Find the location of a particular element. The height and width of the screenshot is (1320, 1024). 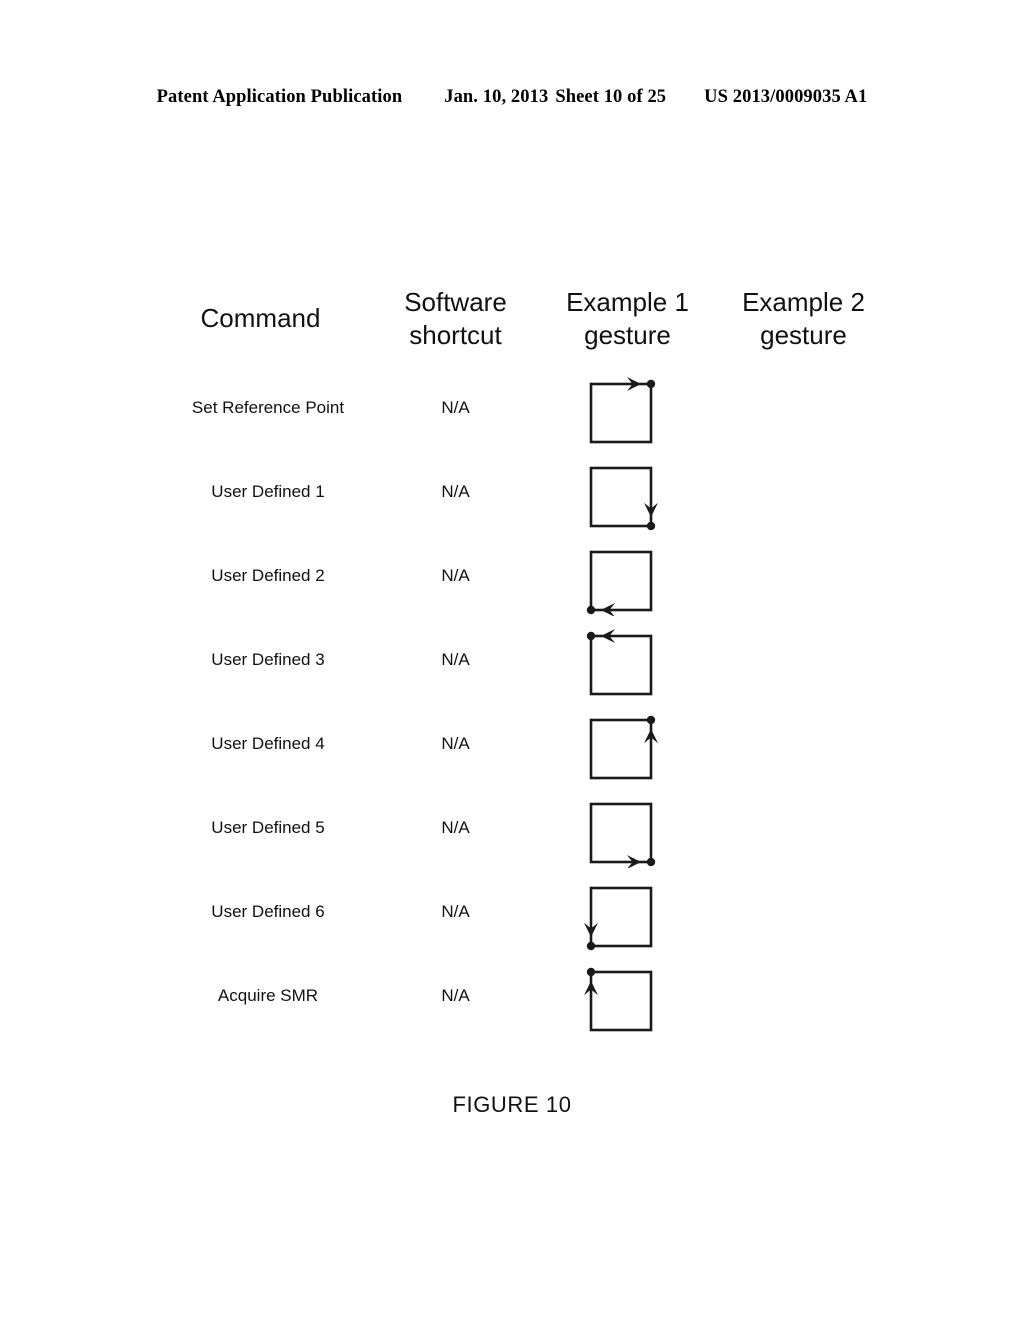

gesture-glyph-top-right is located at coordinates (622, 410).